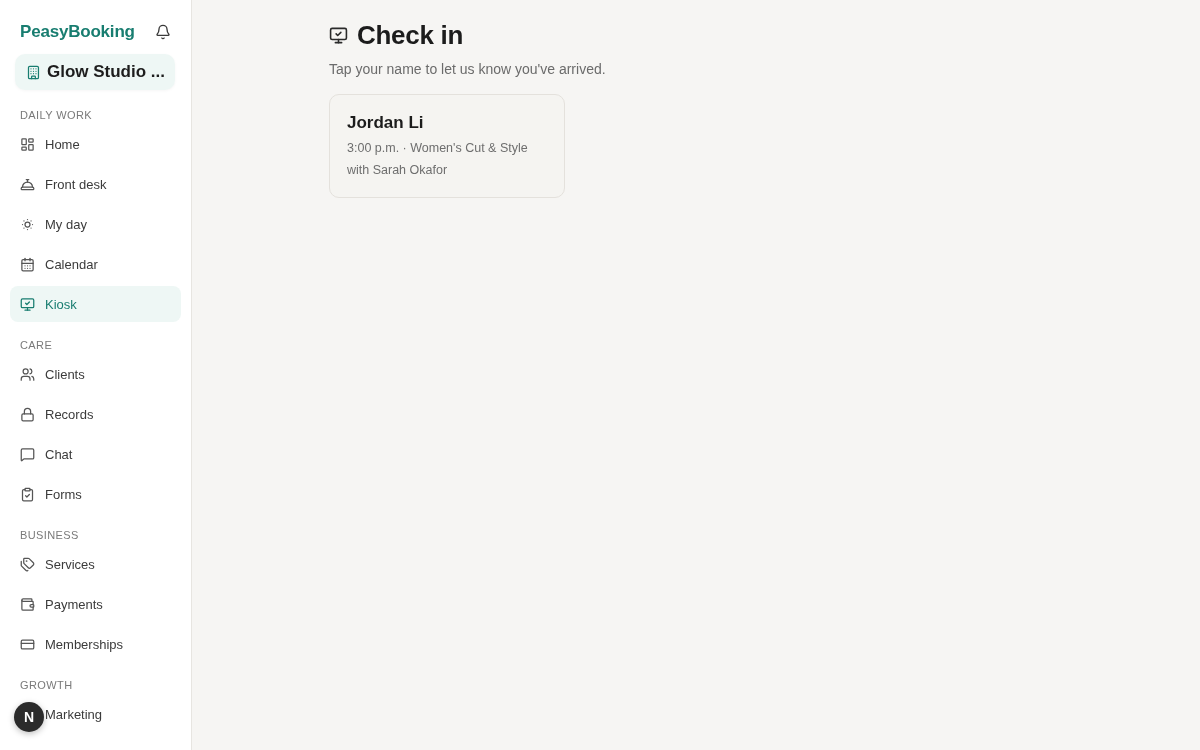 This screenshot has width=1200, height=750. I want to click on client-name: Jordan Li, so click(385, 123).